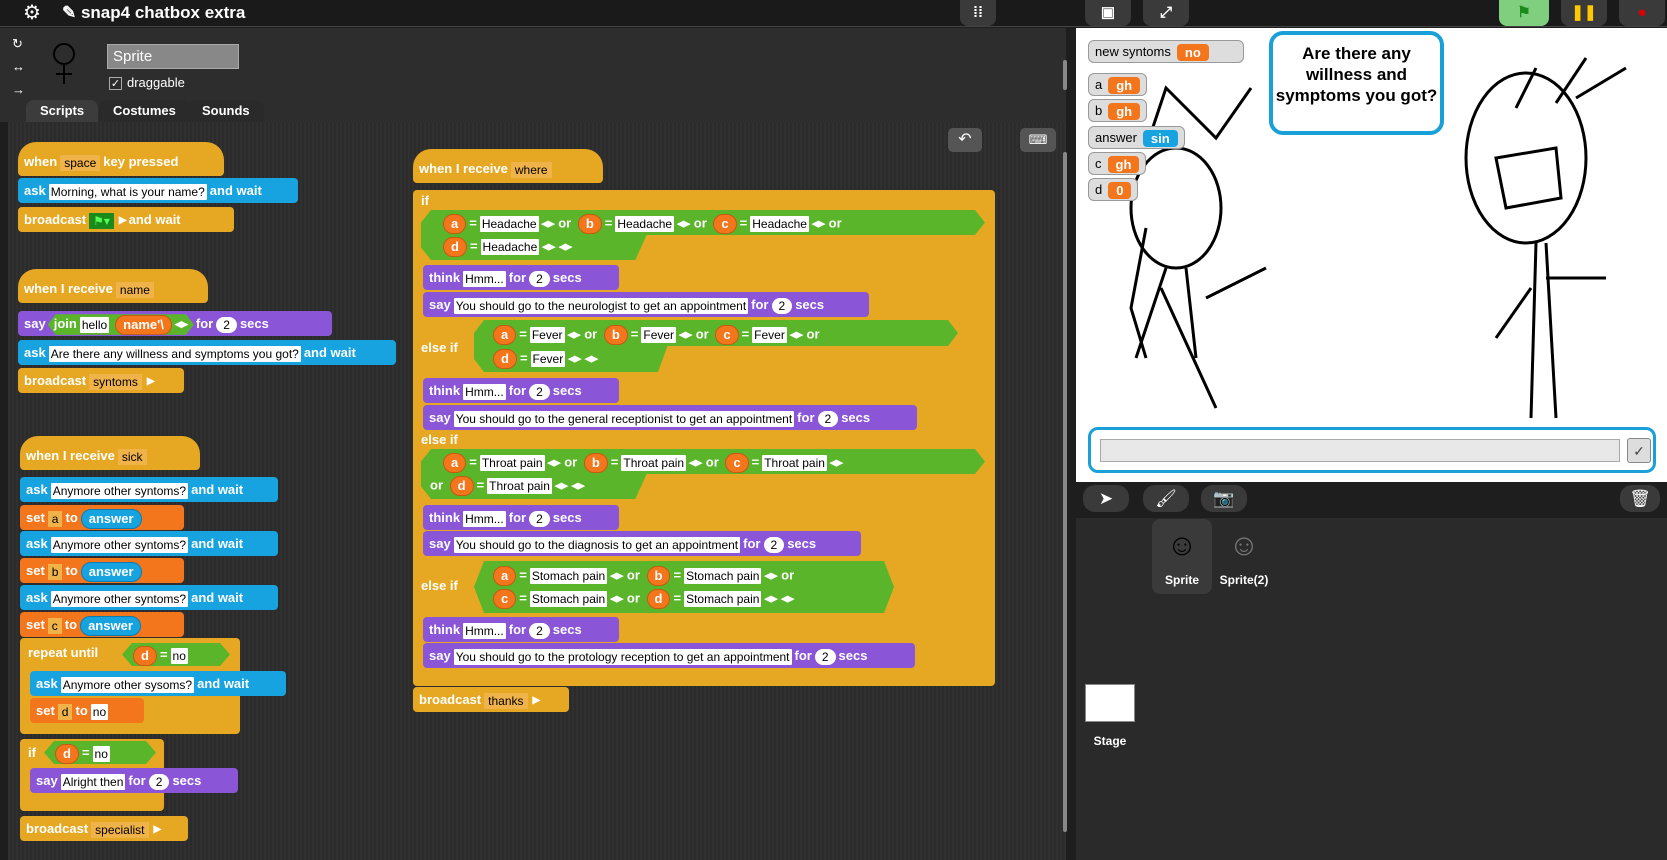 Image resolution: width=1667 pixels, height=860 pixels. I want to click on broadcast-block: broadcast thanks ▶, so click(491, 699).